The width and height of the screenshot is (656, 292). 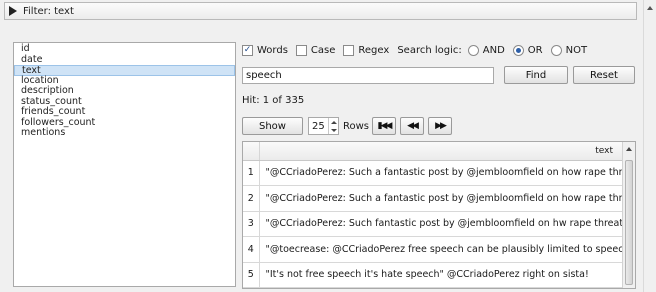 What do you see at coordinates (320, 11) in the screenshot?
I see `filter-header: Filter: text` at bounding box center [320, 11].